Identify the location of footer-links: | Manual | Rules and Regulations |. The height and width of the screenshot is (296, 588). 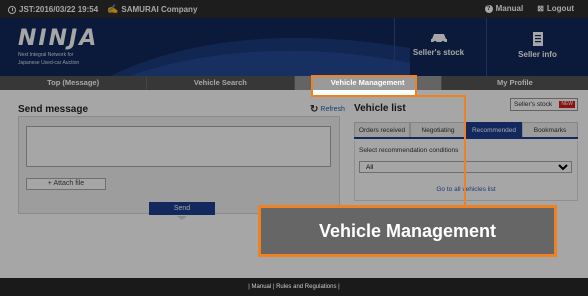
(294, 287).